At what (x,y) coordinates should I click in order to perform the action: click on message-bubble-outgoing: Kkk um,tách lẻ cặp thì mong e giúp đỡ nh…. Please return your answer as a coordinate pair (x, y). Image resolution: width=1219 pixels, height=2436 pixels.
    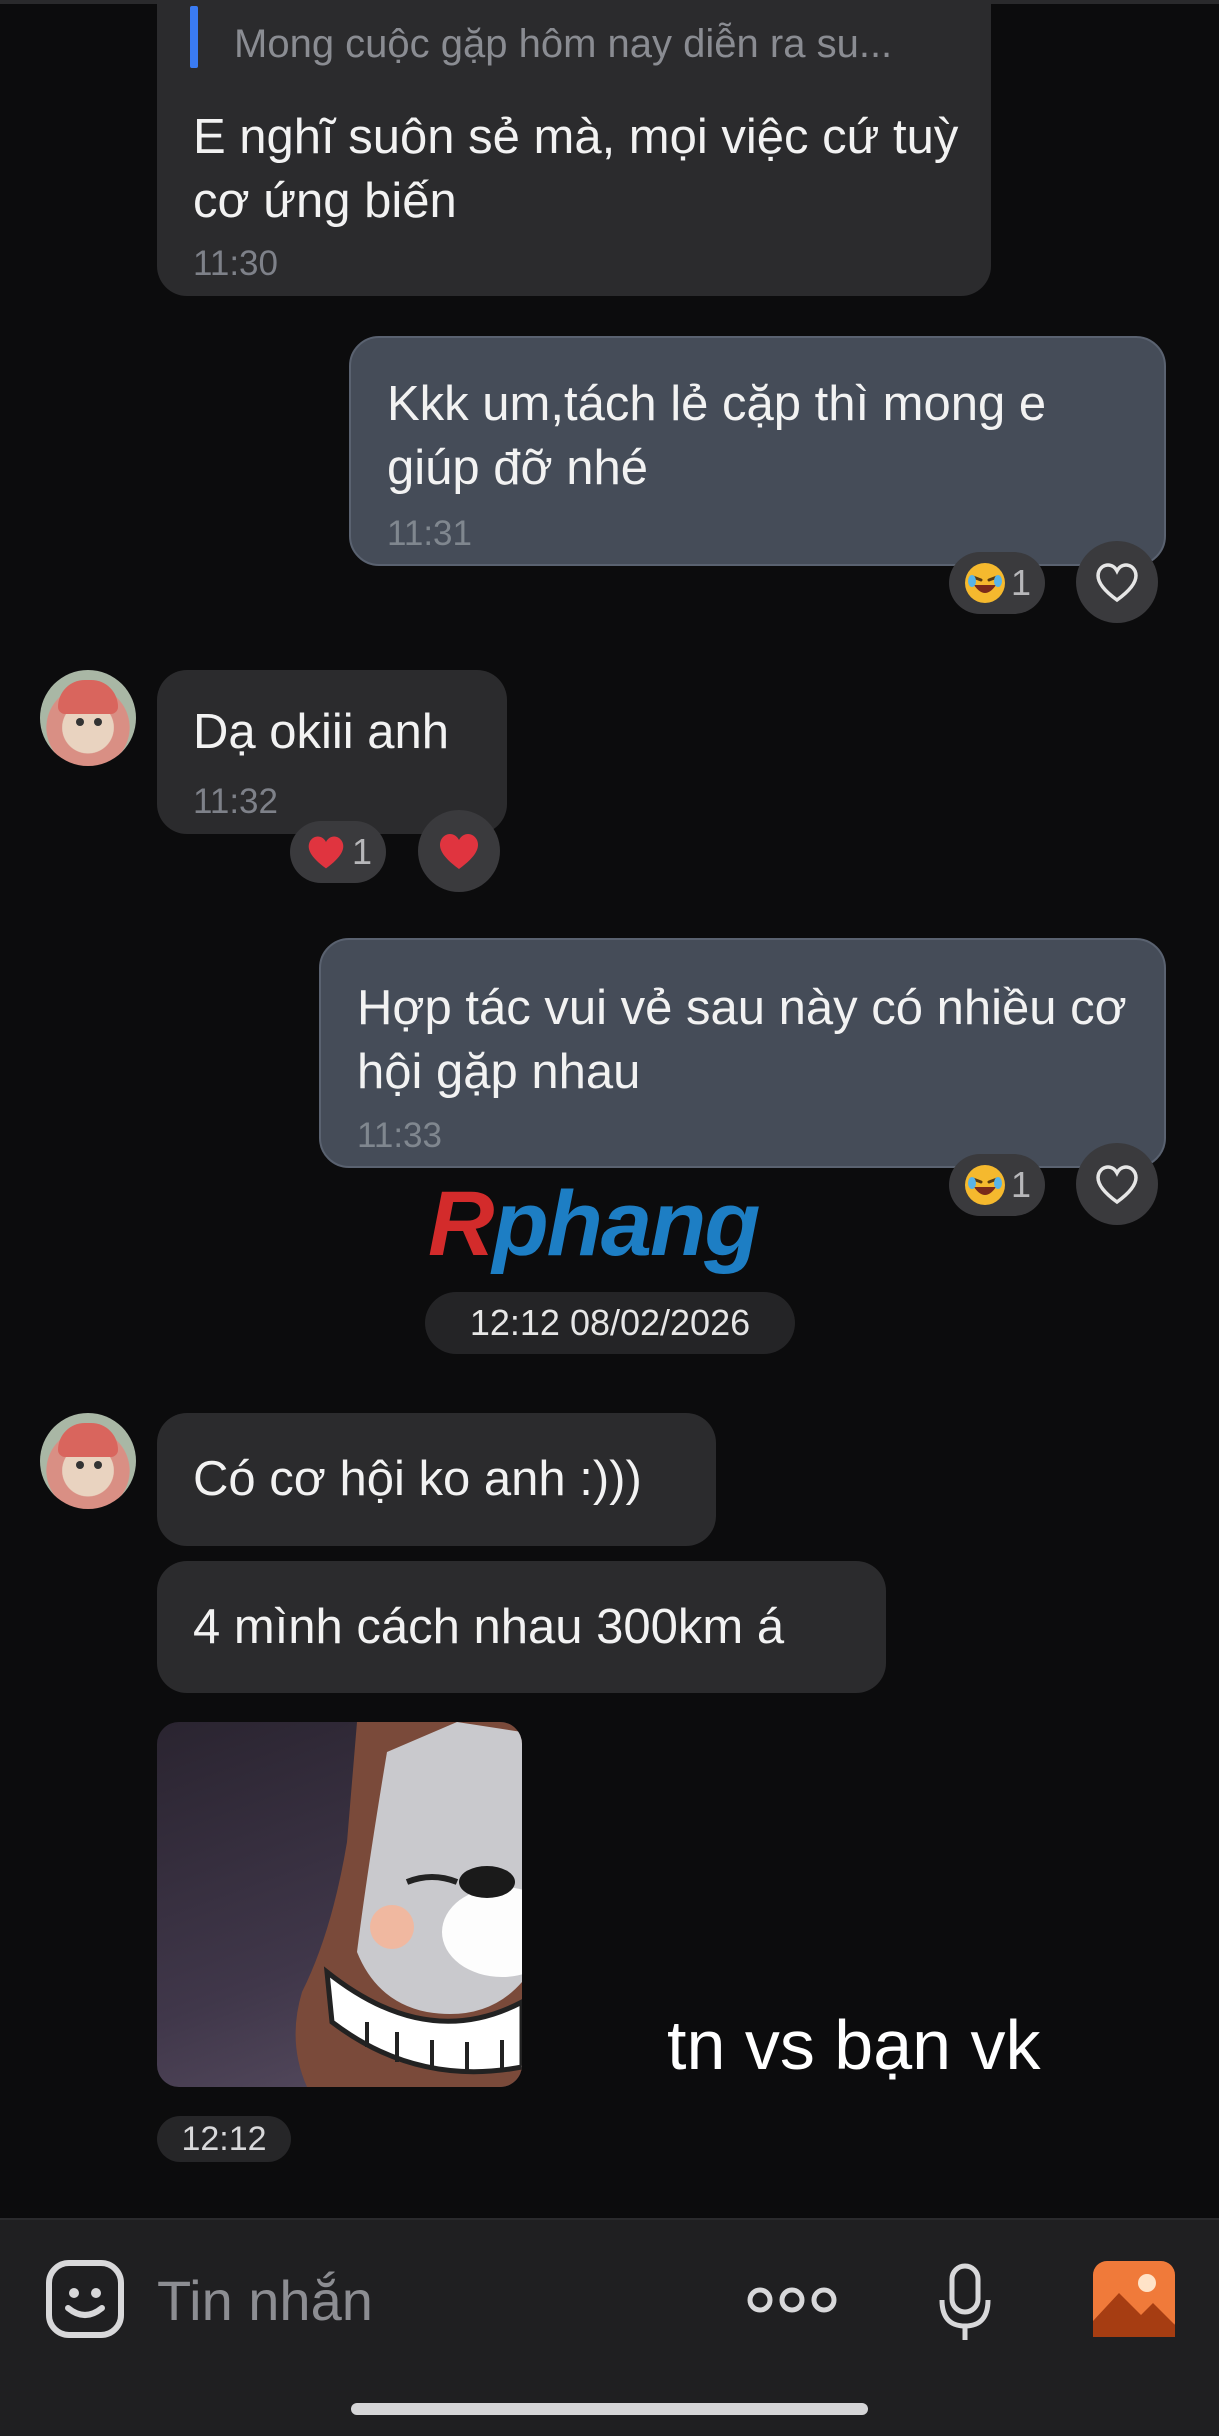
    Looking at the image, I should click on (757, 451).